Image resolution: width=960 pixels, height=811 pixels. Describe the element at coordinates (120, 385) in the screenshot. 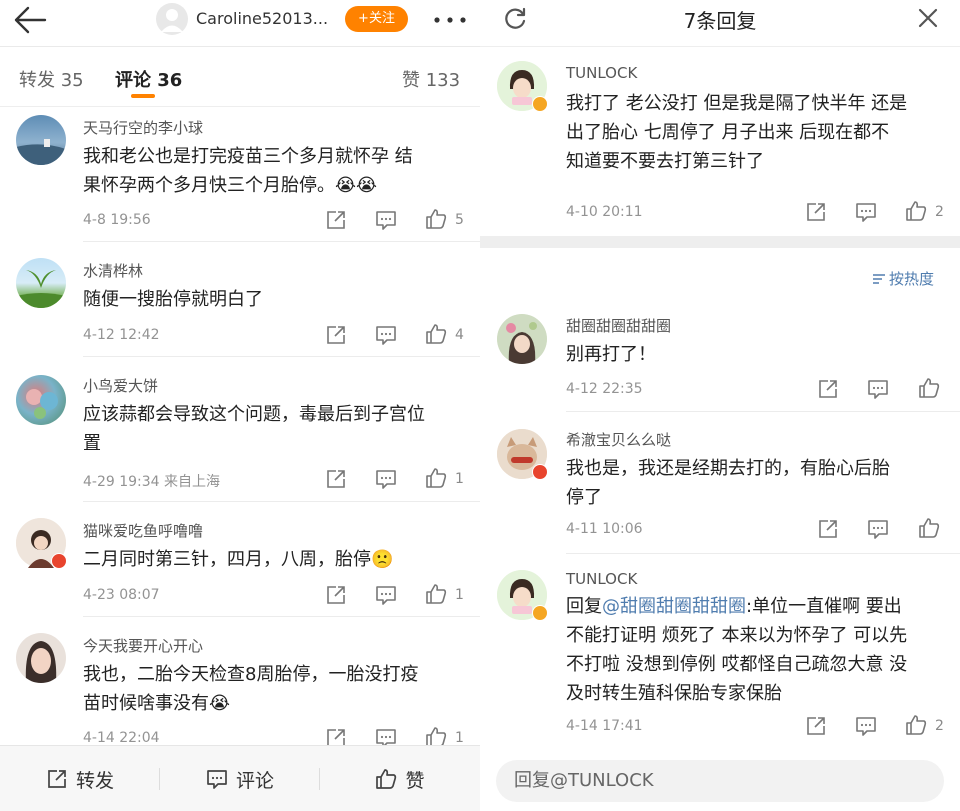

I see `comment-username: 小鸟爱大饼` at that location.